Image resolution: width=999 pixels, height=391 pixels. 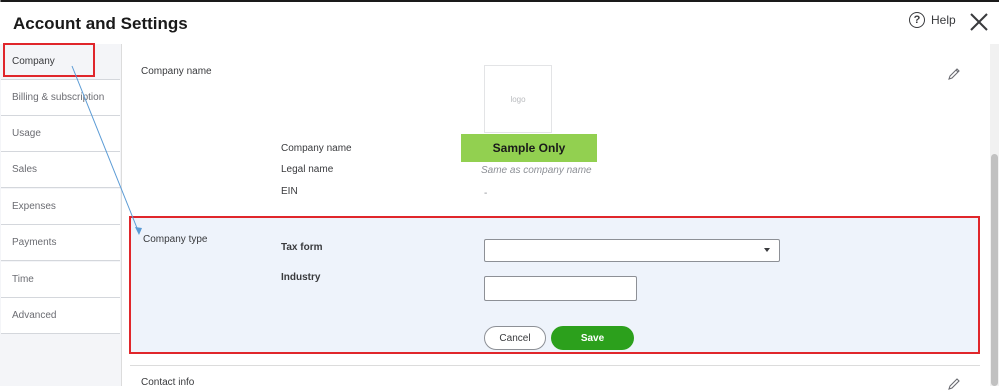 I want to click on logo-placeholder-text: logo, so click(x=518, y=99).